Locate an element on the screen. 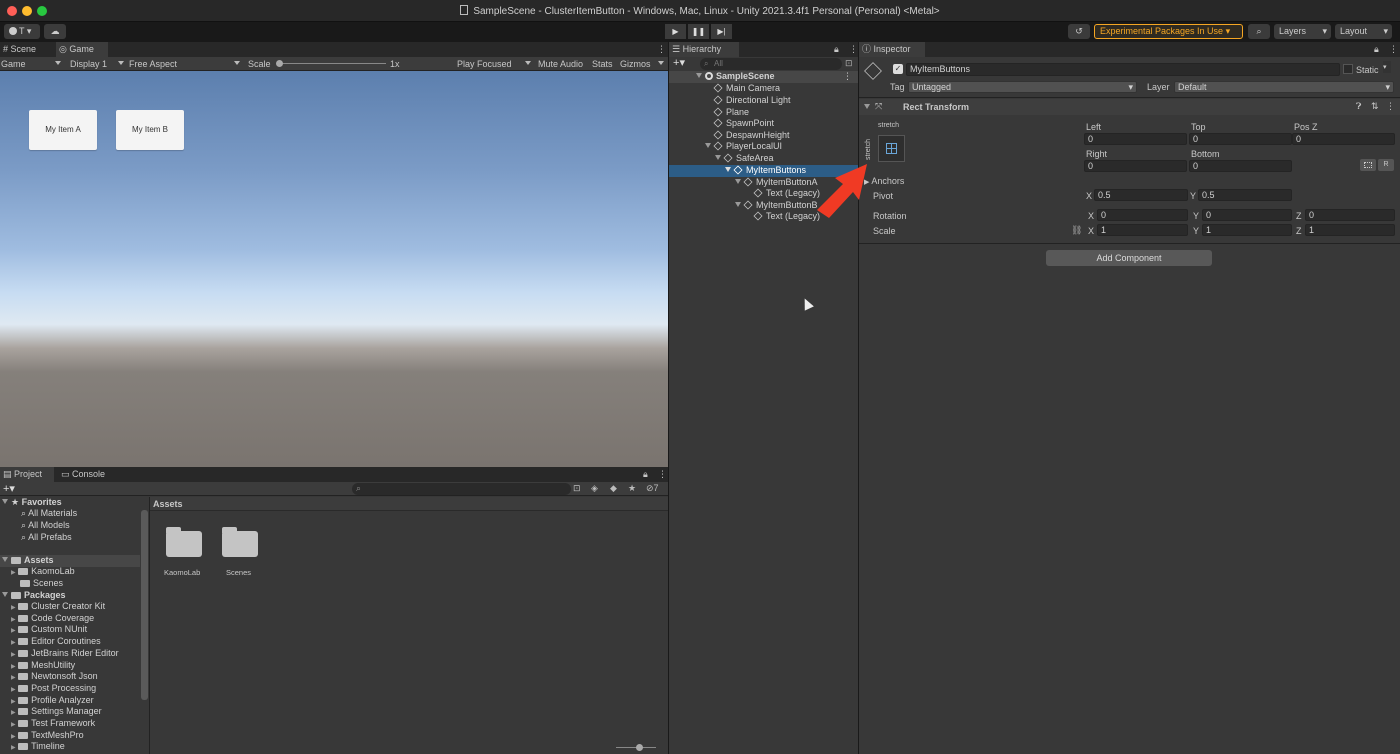  scale-y-input: 1 is located at coordinates (1247, 230).